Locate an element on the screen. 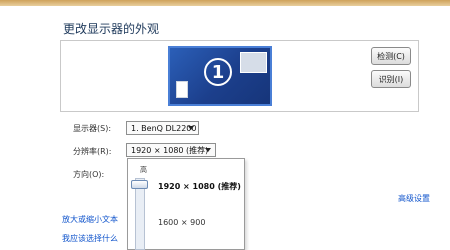 The height and width of the screenshot is (250, 450). page-title: 更改显示器的外观 is located at coordinates (111, 29).